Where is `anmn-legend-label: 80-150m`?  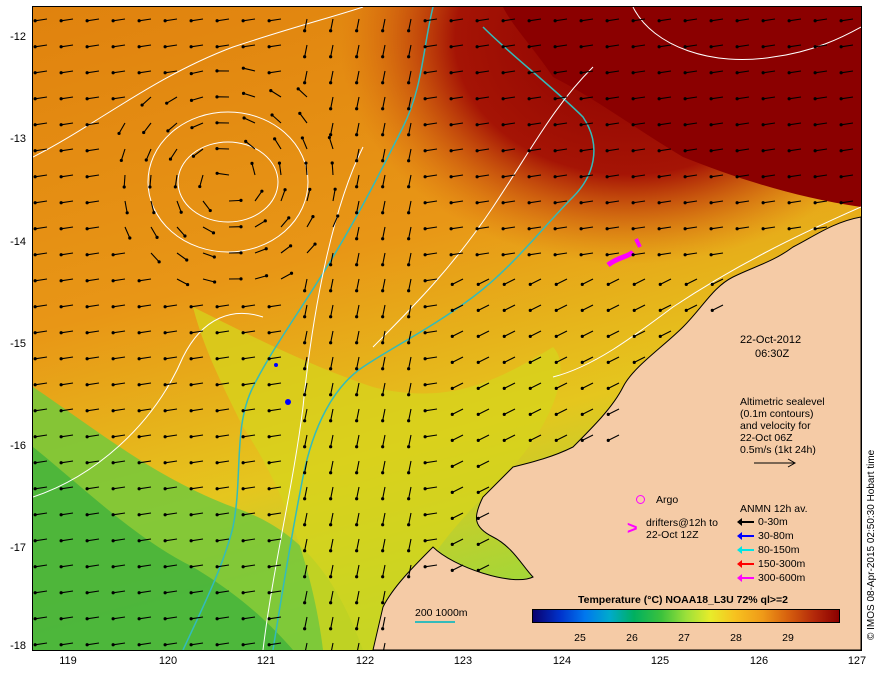 anmn-legend-label: 80-150m is located at coordinates (779, 550).